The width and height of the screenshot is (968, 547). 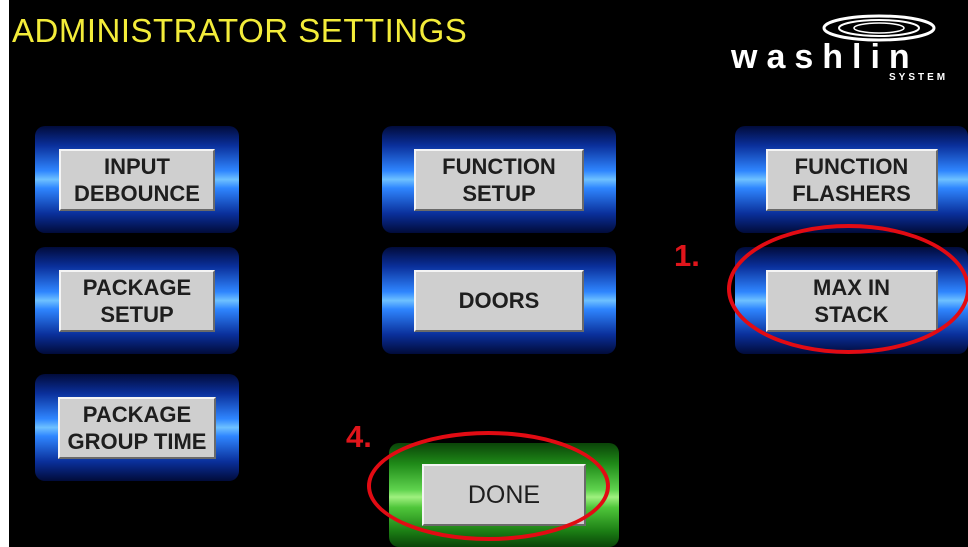 I want to click on highlight-ring-done, so click(x=488, y=486).